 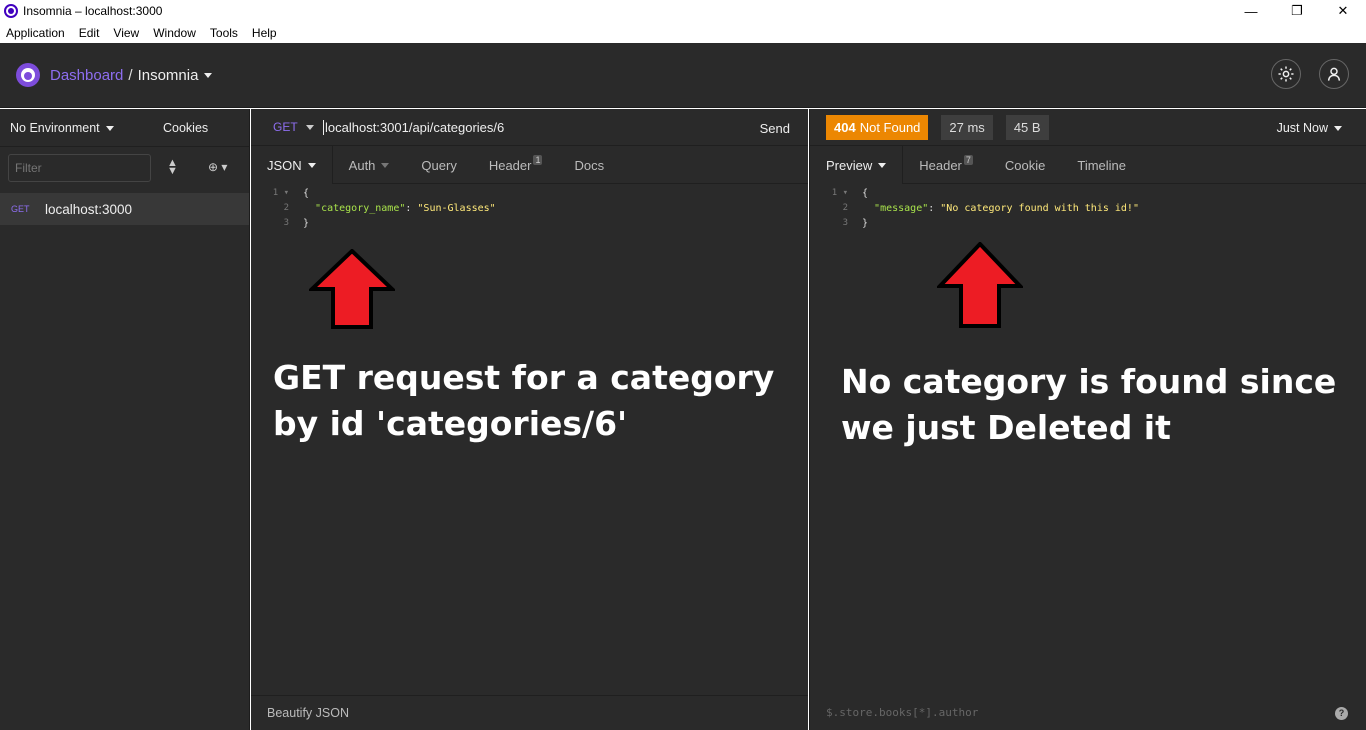 What do you see at coordinates (79, 168) in the screenshot?
I see `filter-input` at bounding box center [79, 168].